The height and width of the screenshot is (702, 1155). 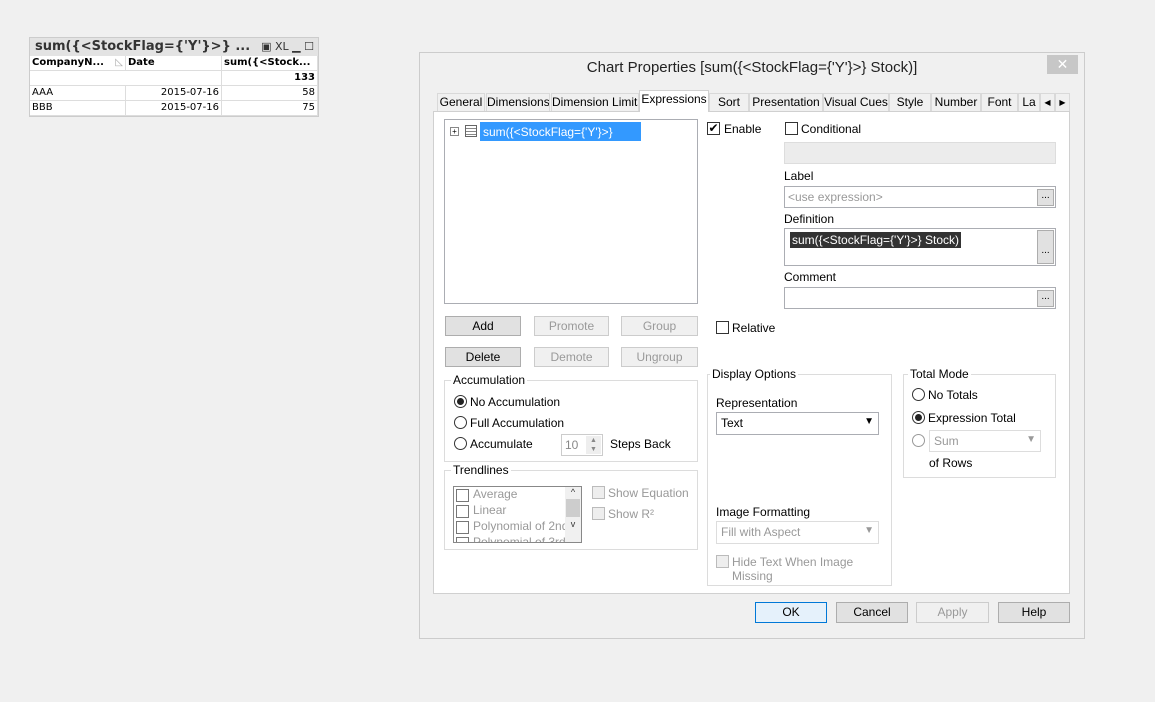 I want to click on image-formatting-label: Image Formatting, so click(x=763, y=512).